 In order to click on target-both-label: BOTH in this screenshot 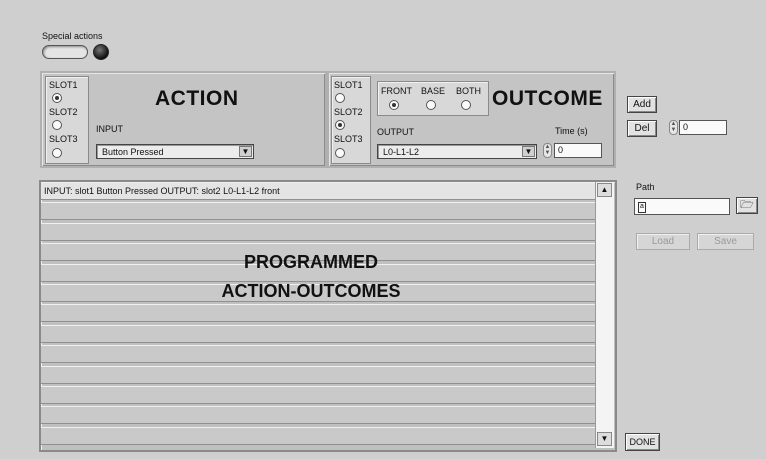, I will do `click(469, 91)`.